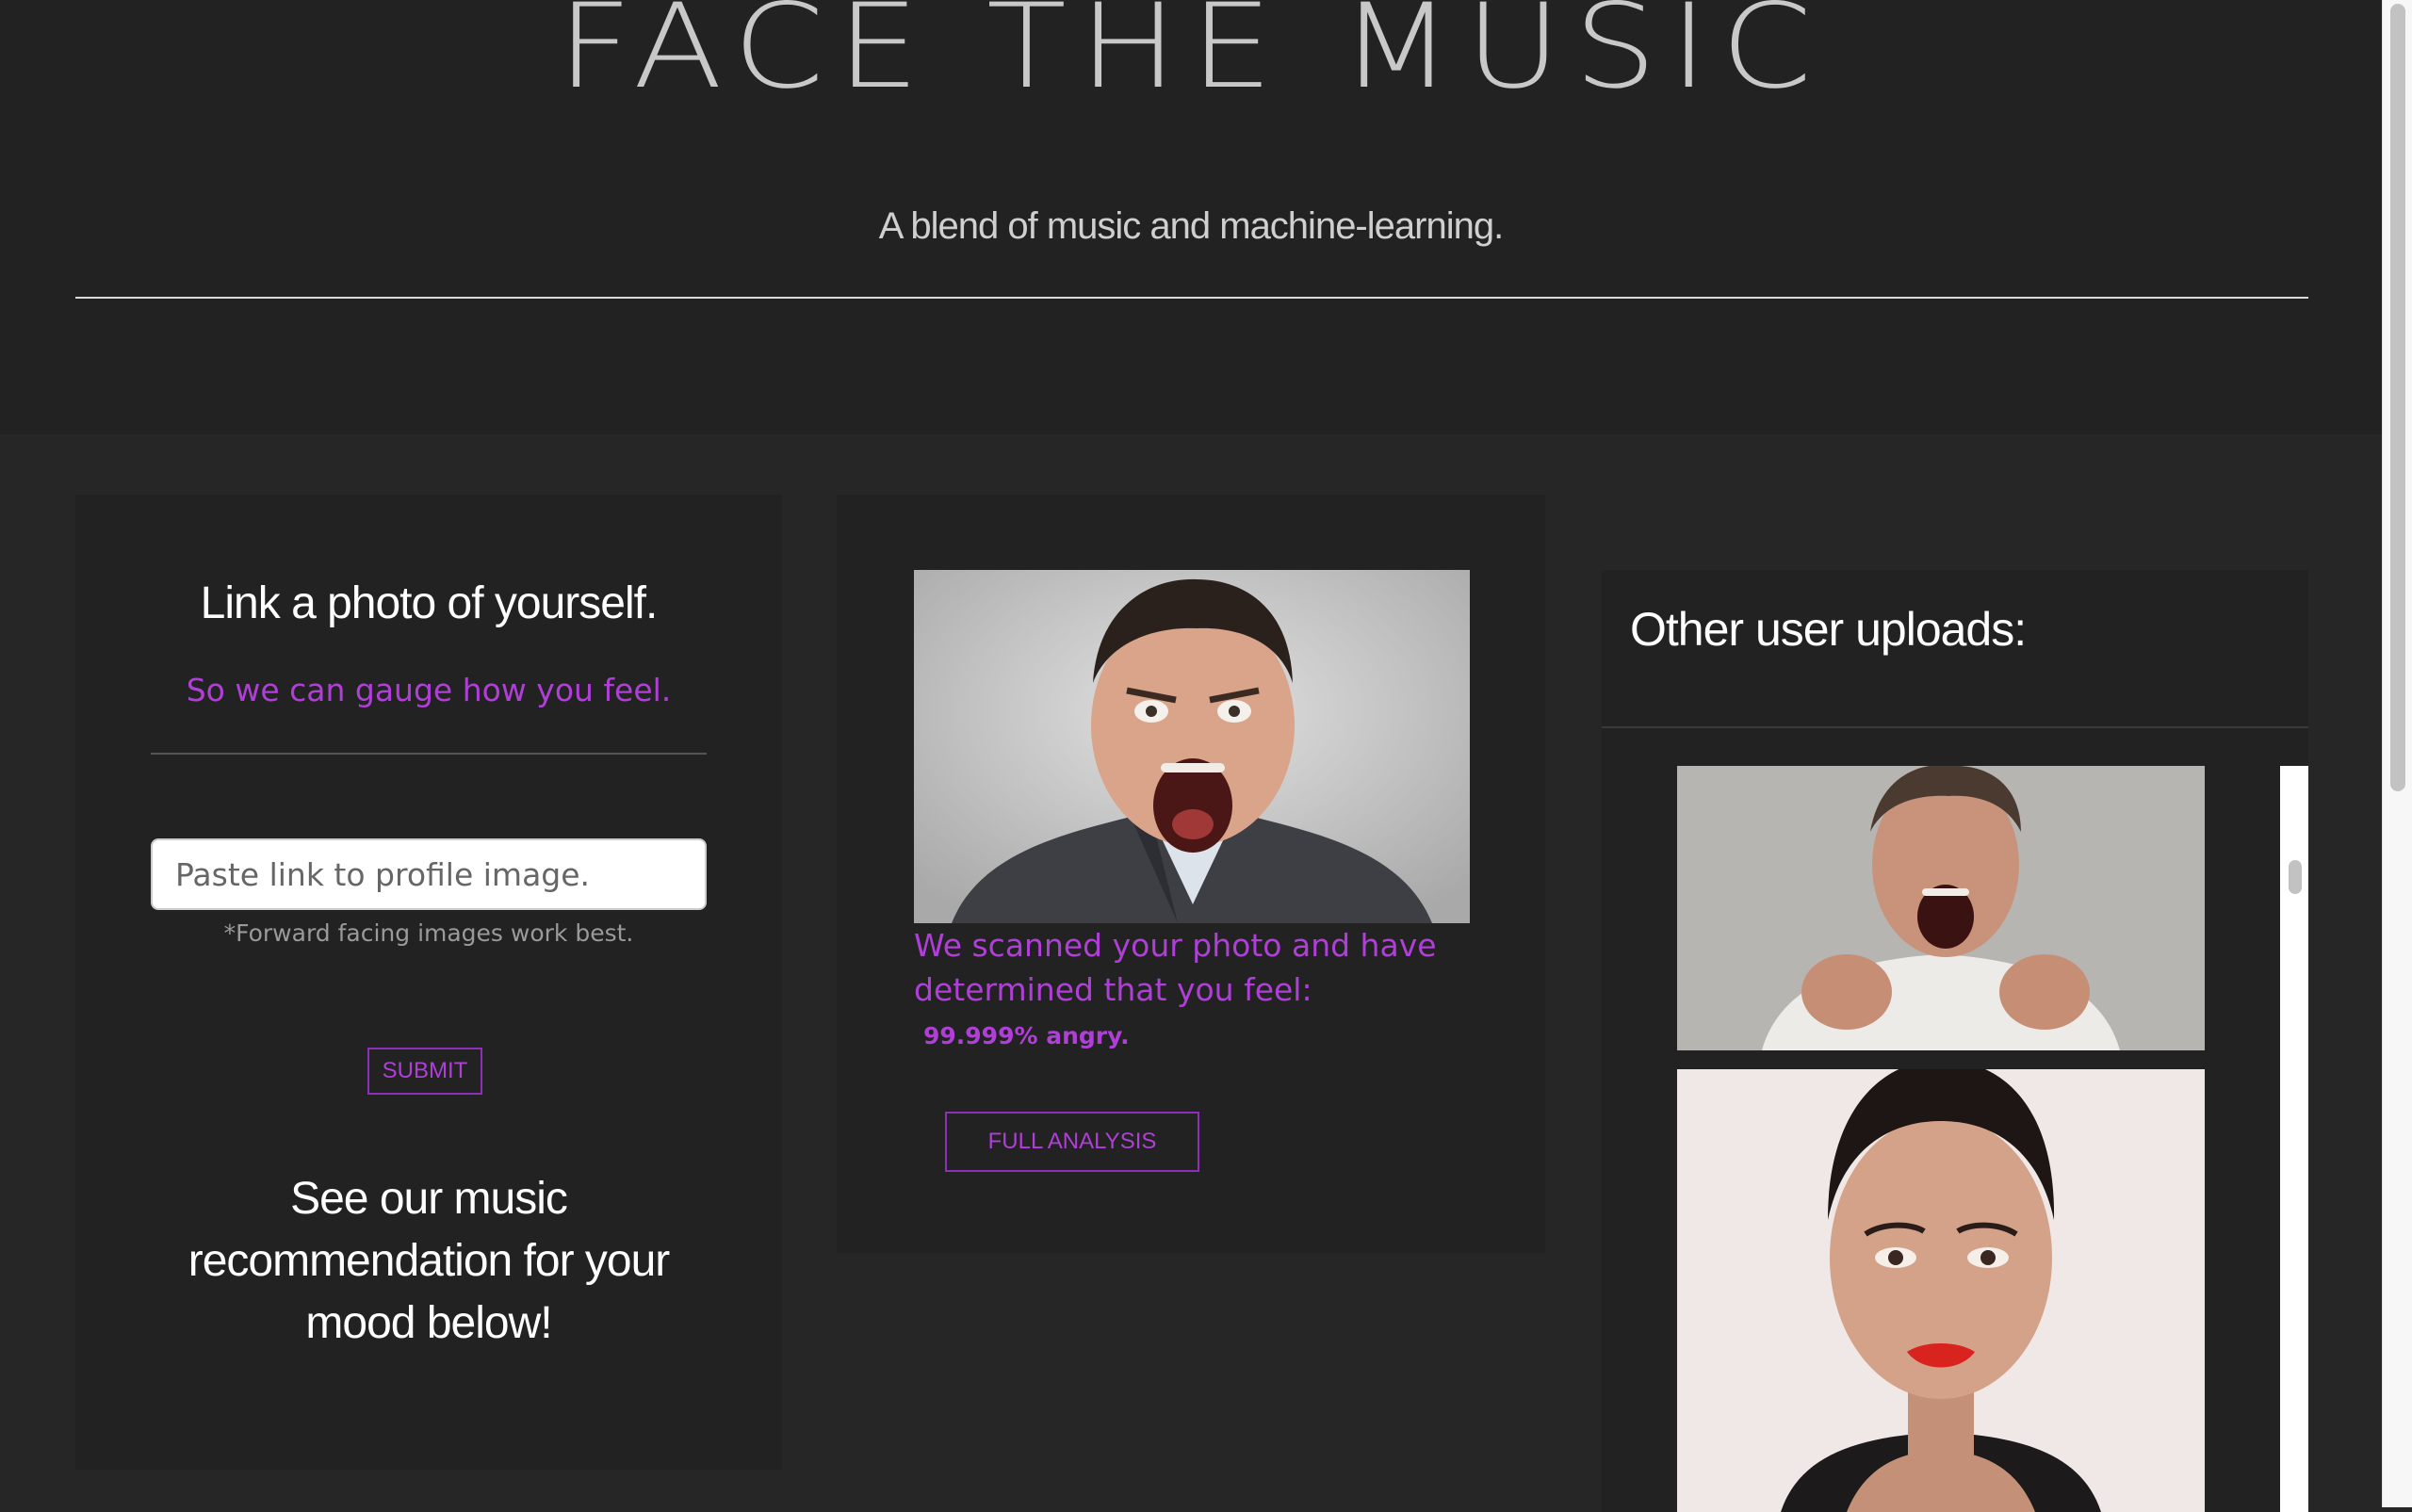 This screenshot has width=2412, height=1512. I want to click on upload-subheading: So we can gauge how you feel., so click(429, 690).